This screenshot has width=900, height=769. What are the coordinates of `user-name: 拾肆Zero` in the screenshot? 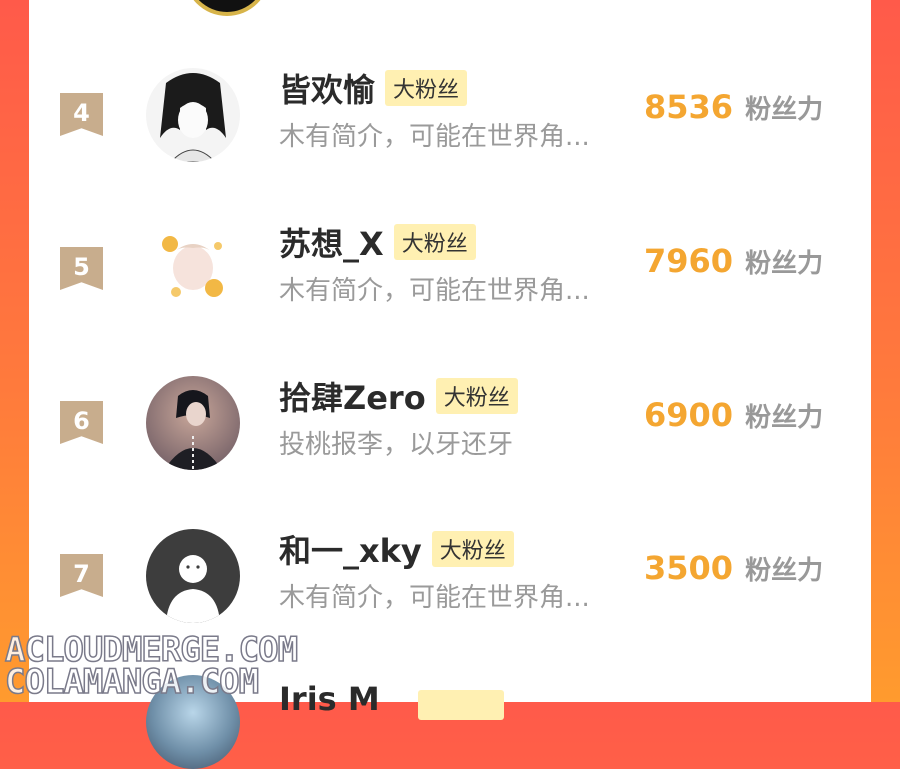 It's located at (352, 396).